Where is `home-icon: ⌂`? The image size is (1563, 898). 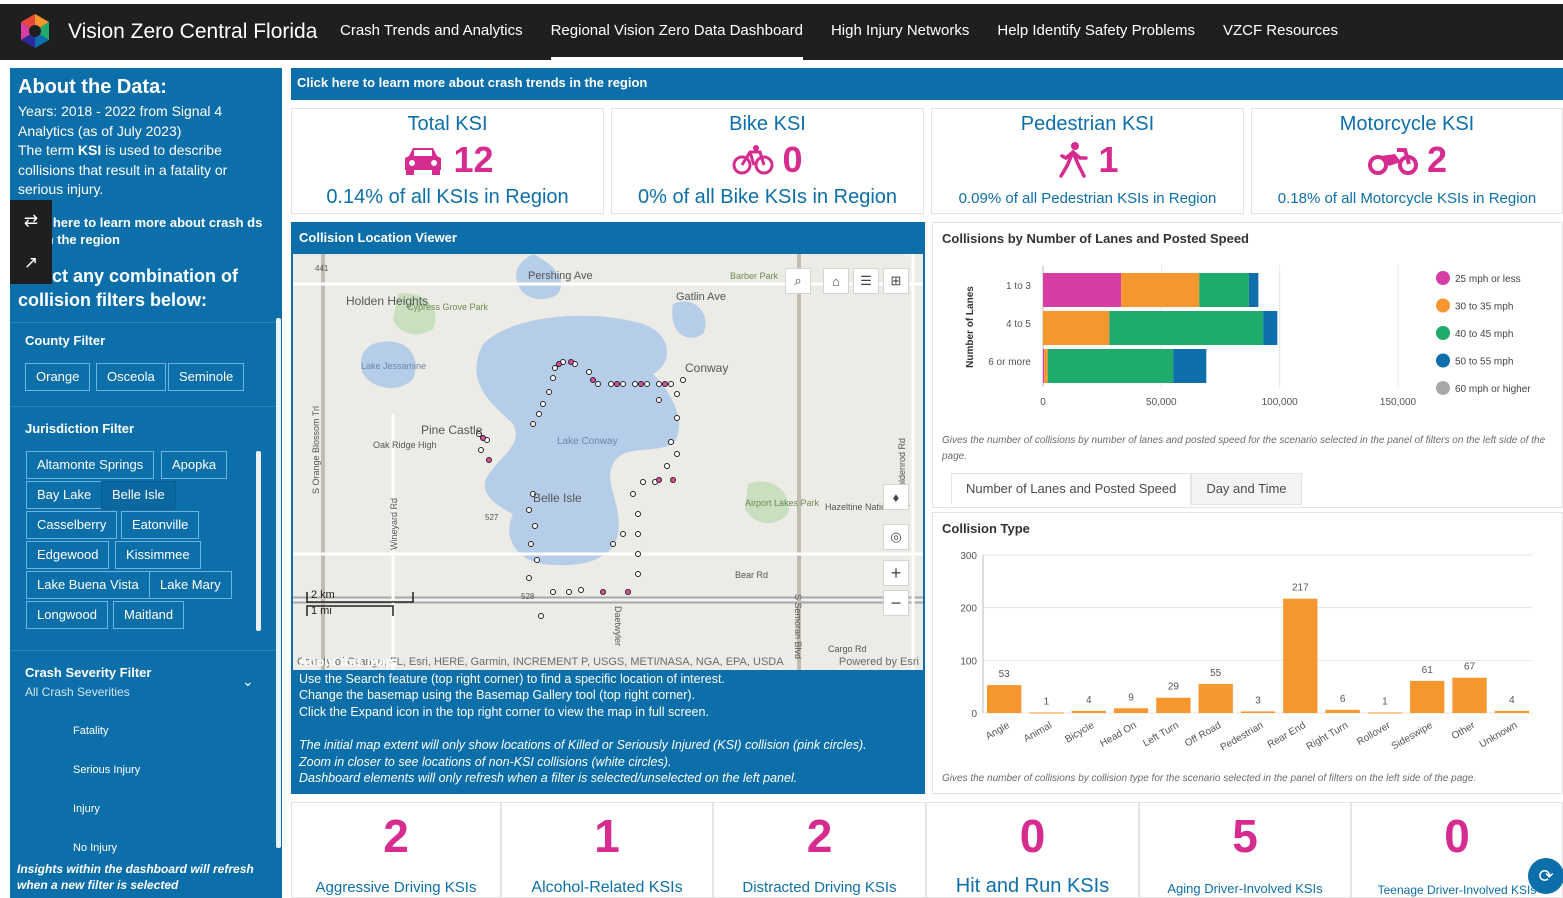 home-icon: ⌂ is located at coordinates (836, 281).